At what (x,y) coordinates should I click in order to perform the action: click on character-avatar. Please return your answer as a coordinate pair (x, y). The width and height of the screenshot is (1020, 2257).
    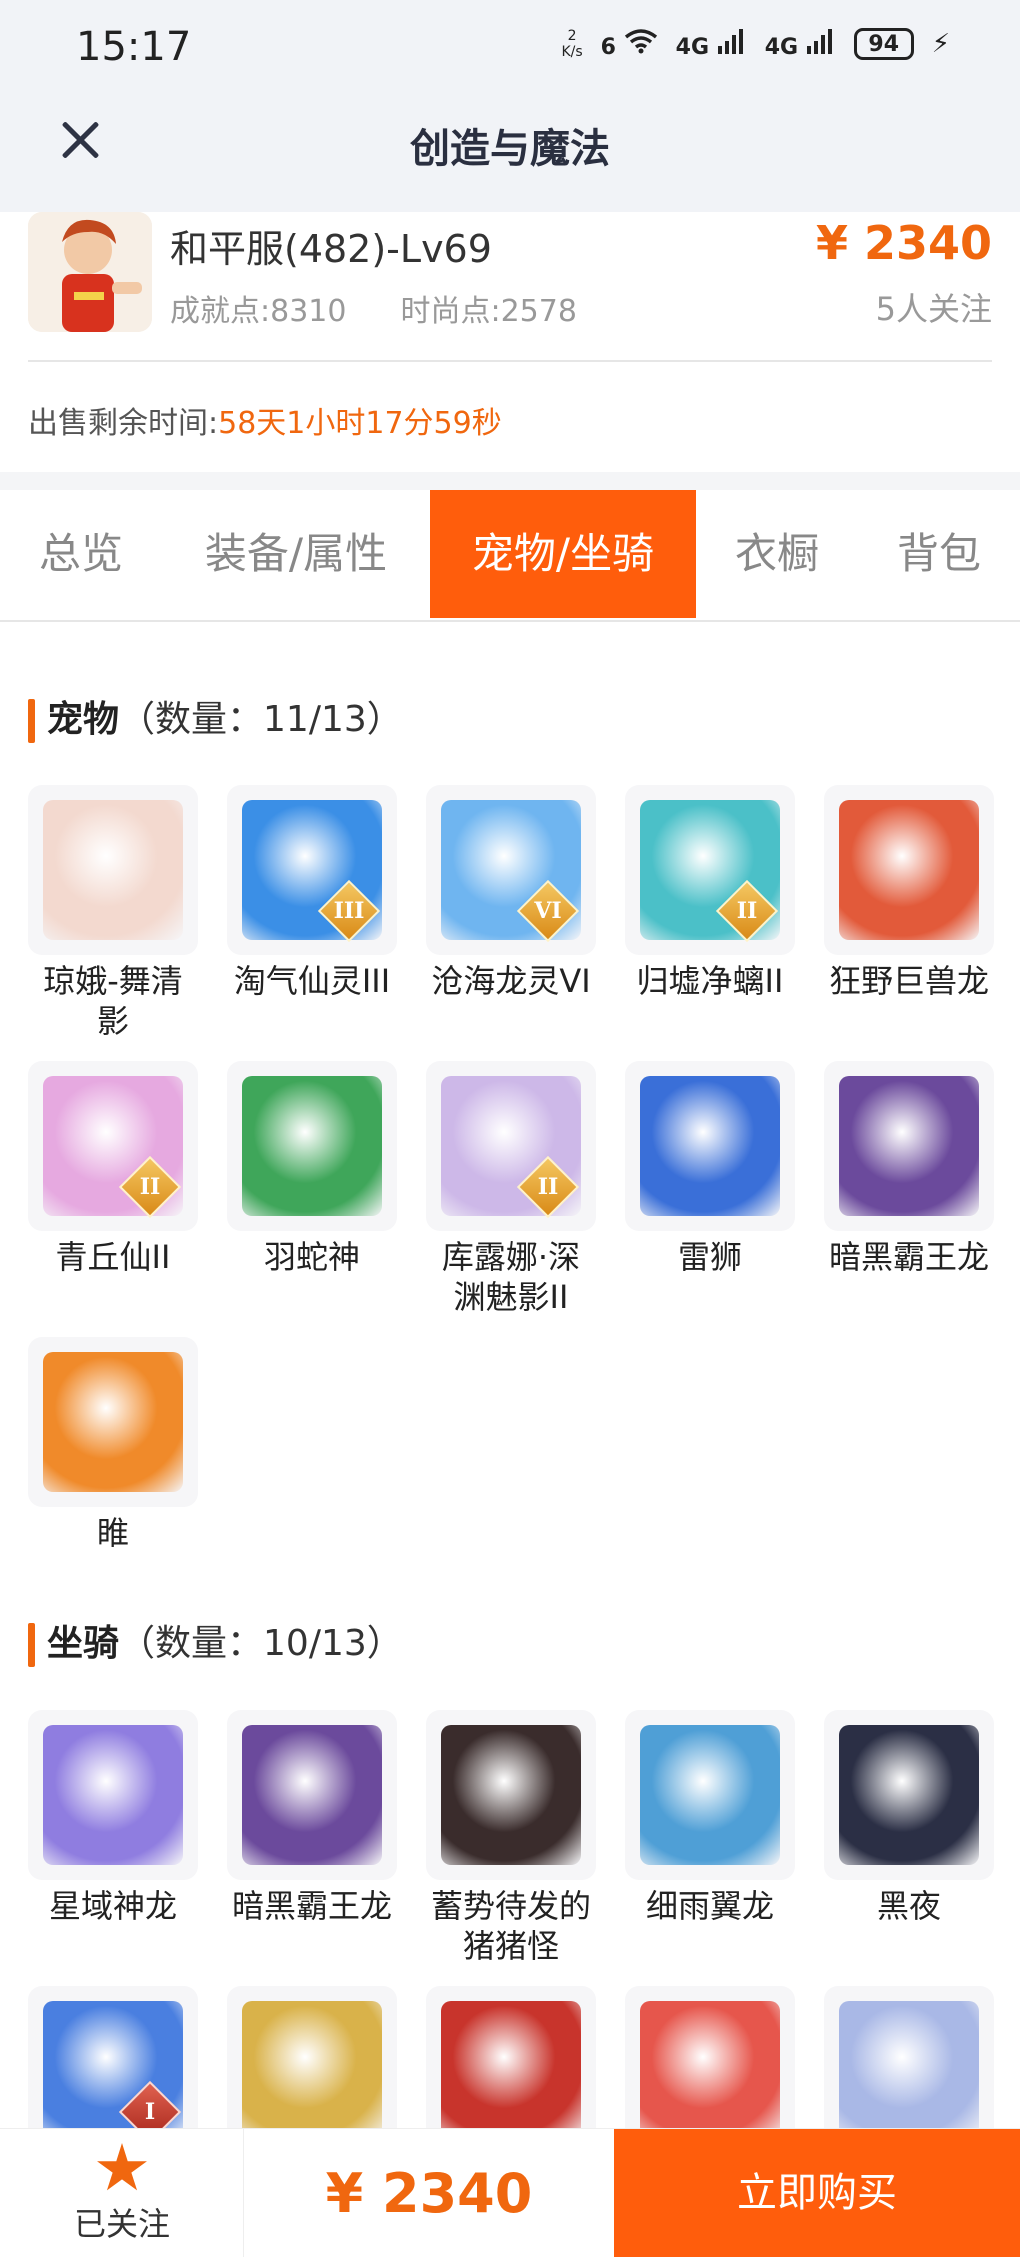
    Looking at the image, I should click on (90, 272).